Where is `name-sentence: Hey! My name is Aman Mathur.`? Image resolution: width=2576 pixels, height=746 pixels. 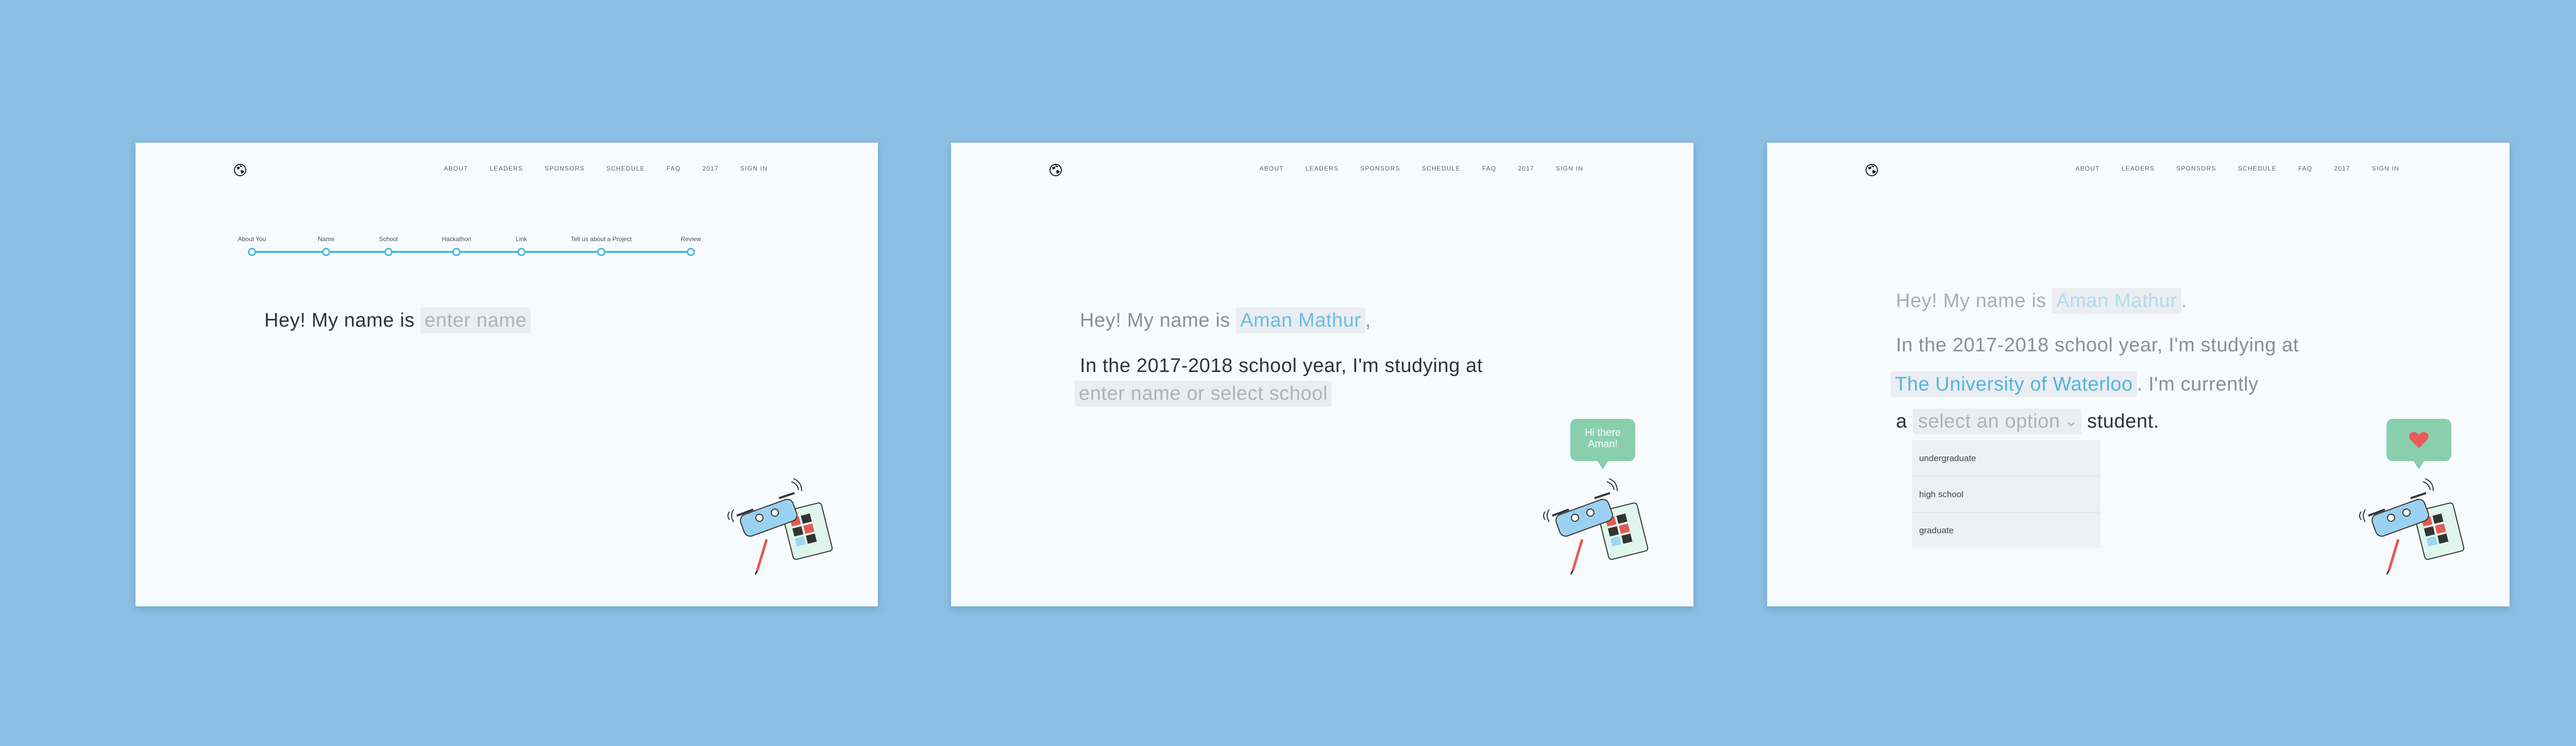 name-sentence: Hey! My name is Aman Mathur. is located at coordinates (2041, 301).